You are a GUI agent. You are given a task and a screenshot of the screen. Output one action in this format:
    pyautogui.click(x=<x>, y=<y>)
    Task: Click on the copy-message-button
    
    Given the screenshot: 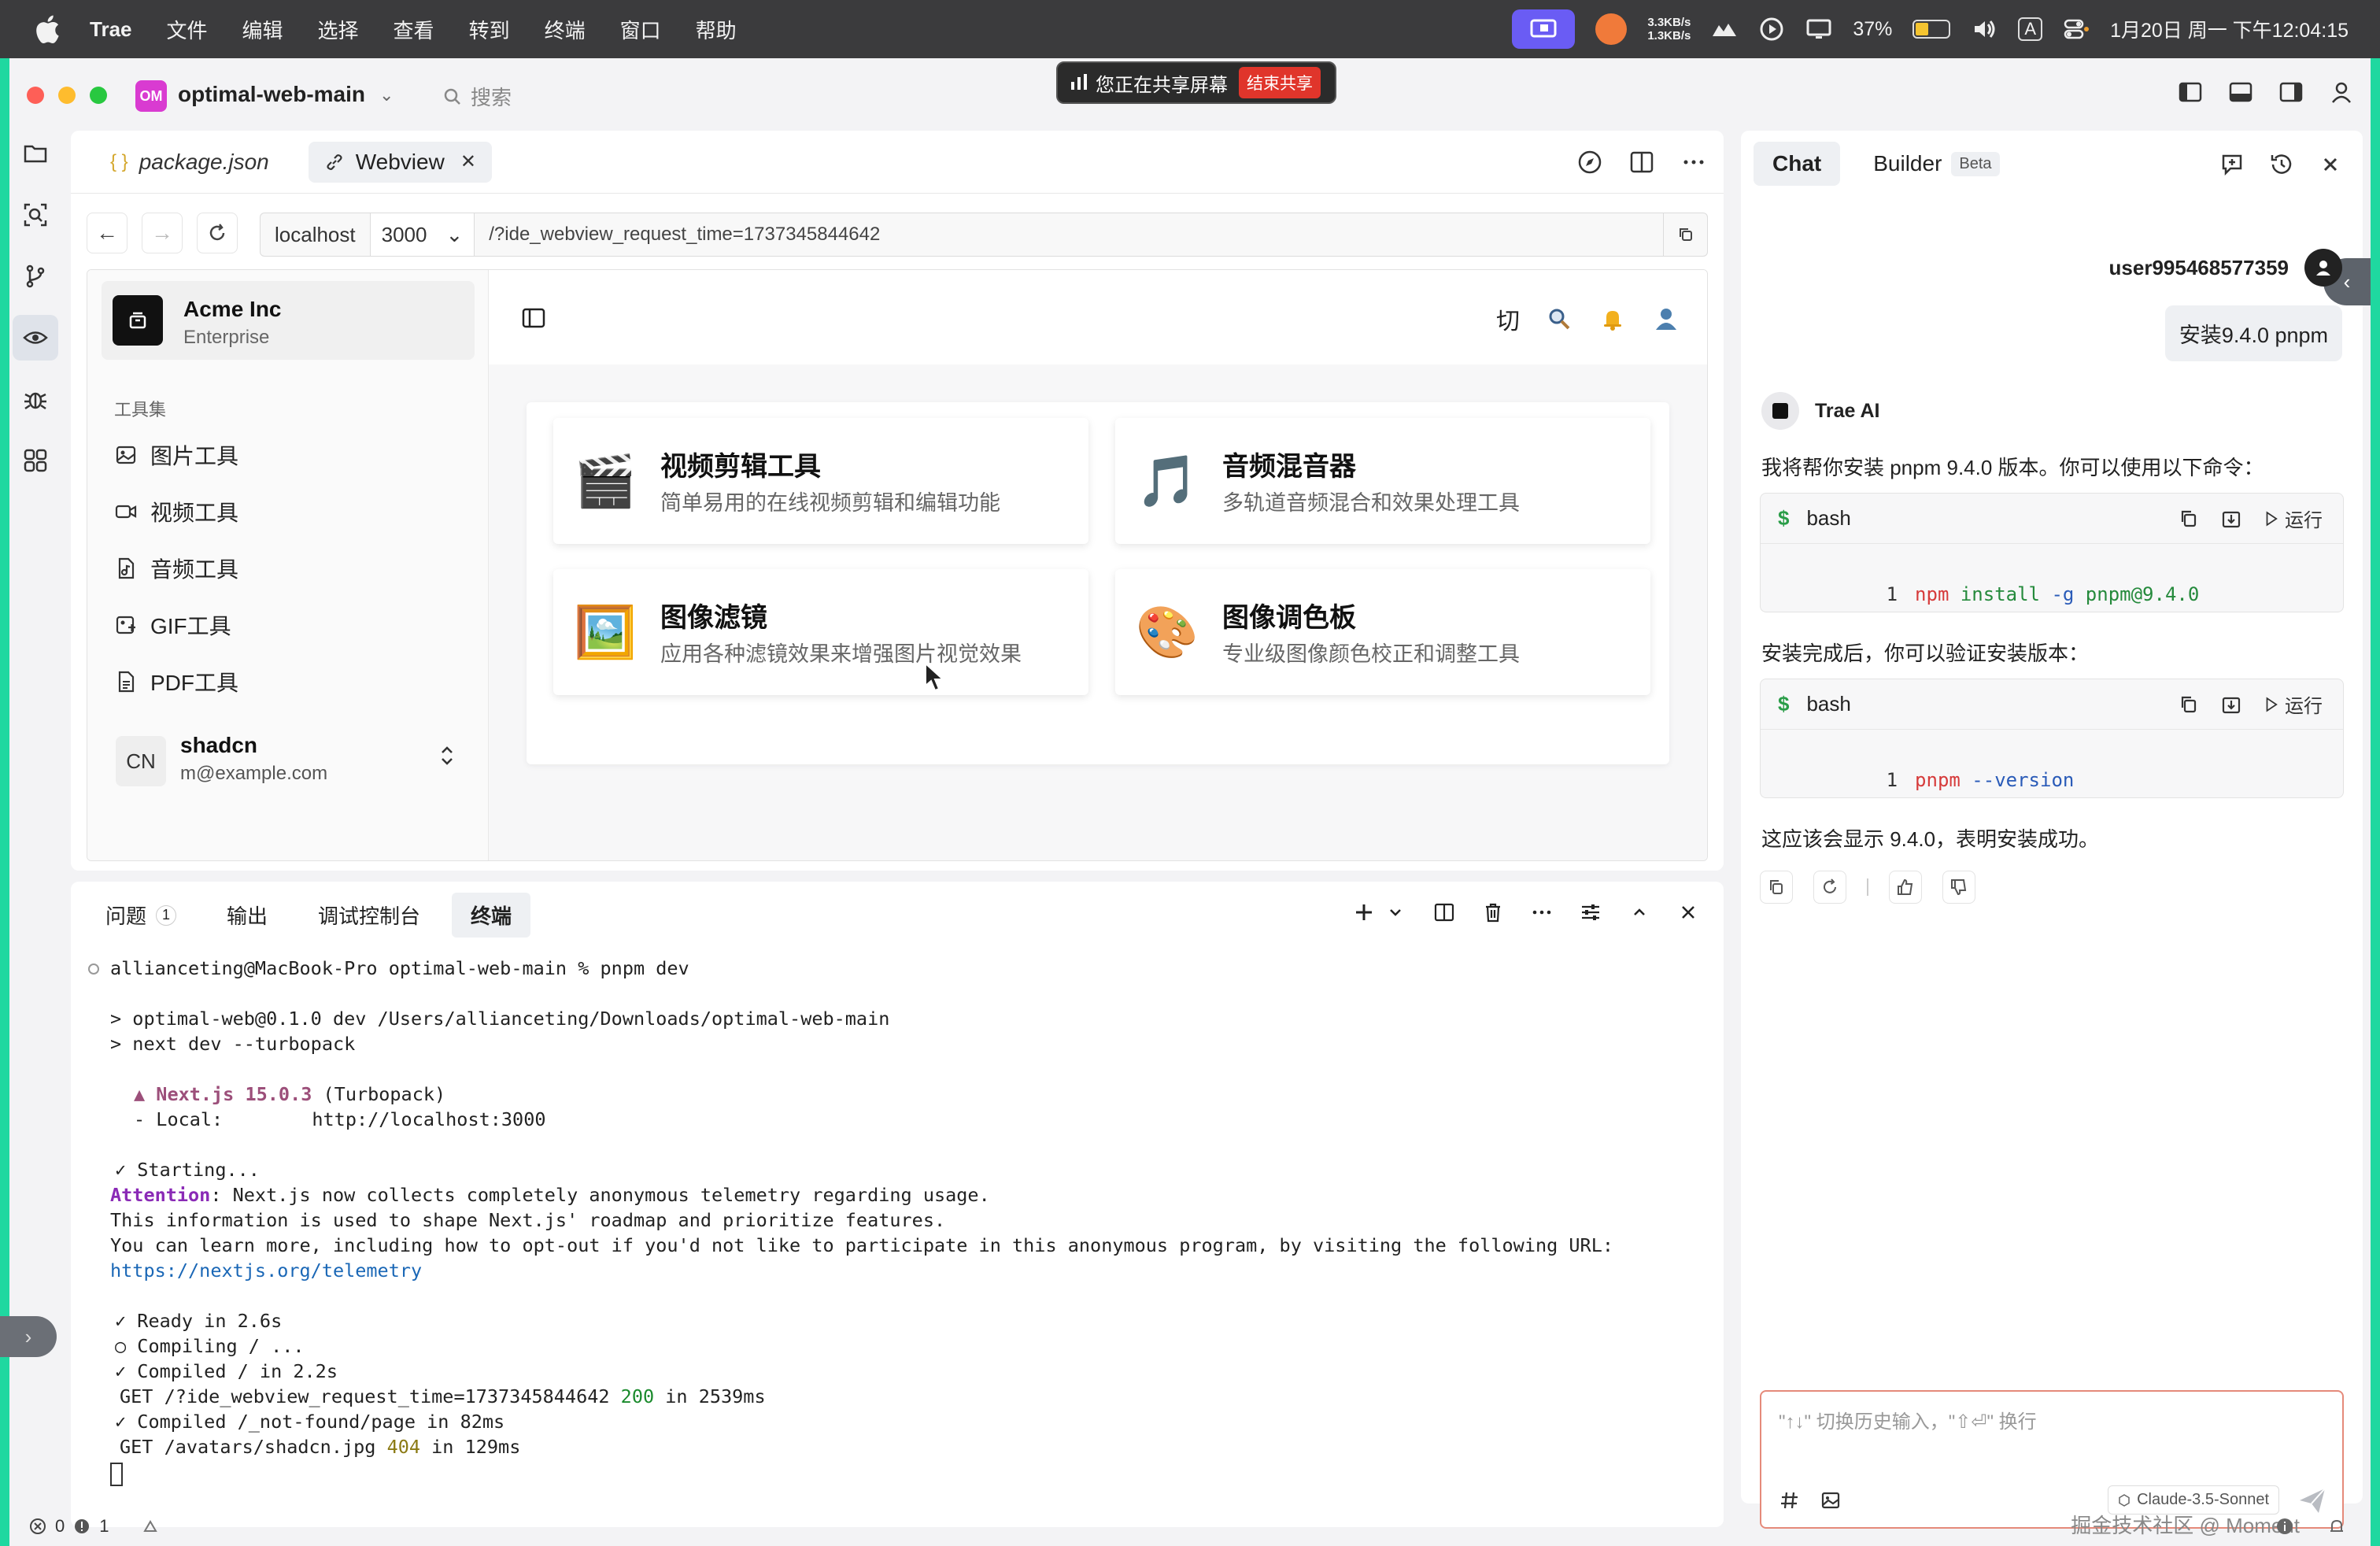 What is the action you would take?
    pyautogui.click(x=1776, y=887)
    